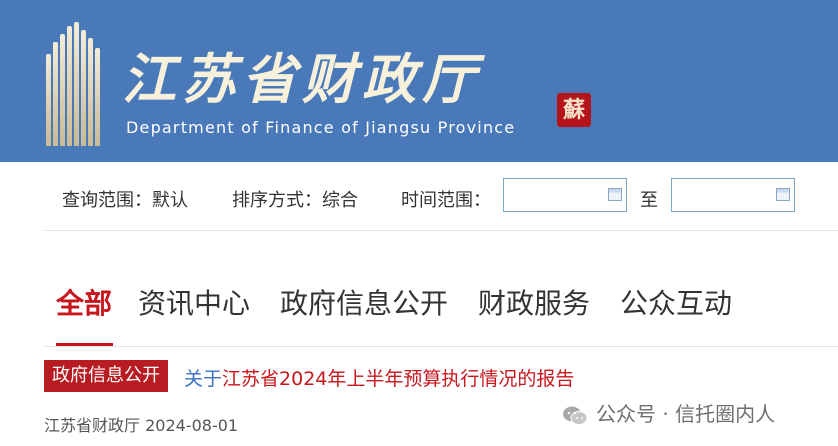 The image size is (838, 446). What do you see at coordinates (84, 302) in the screenshot?
I see `tab-all: 全部` at bounding box center [84, 302].